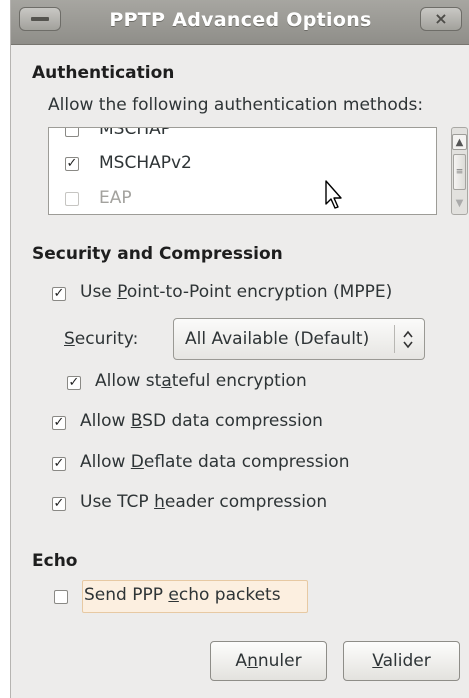  I want to click on window-close-button: ×, so click(441, 19).